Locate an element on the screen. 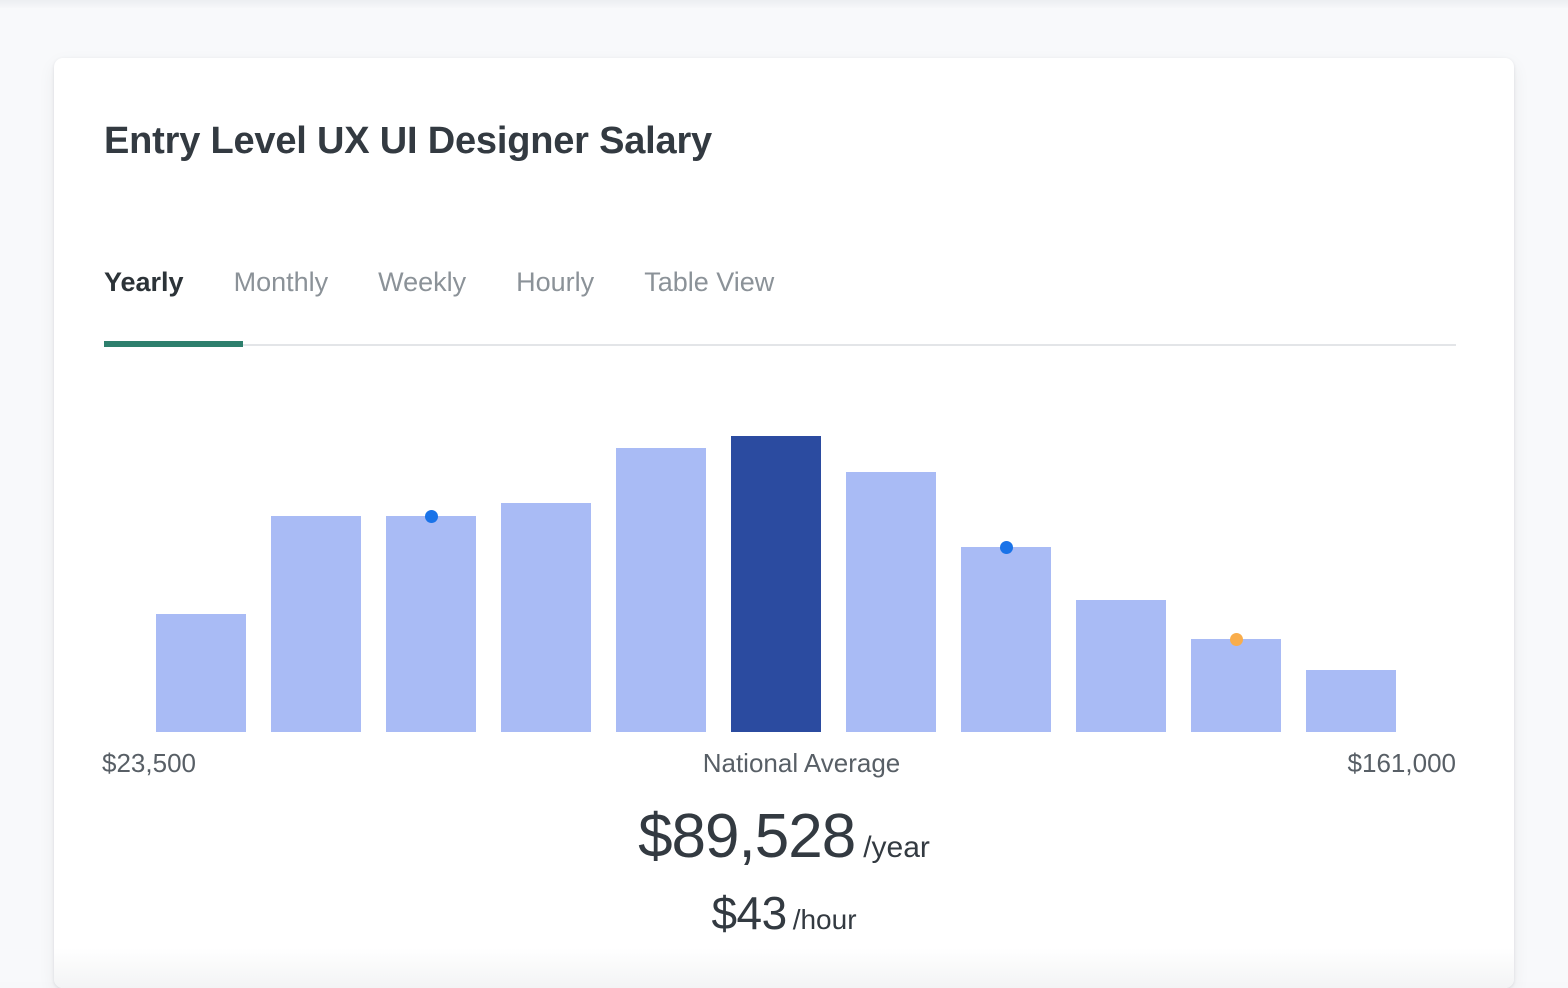 This screenshot has width=1568, height=988. page-title: Entry Level UX UI Designer Salary is located at coordinates (408, 141).